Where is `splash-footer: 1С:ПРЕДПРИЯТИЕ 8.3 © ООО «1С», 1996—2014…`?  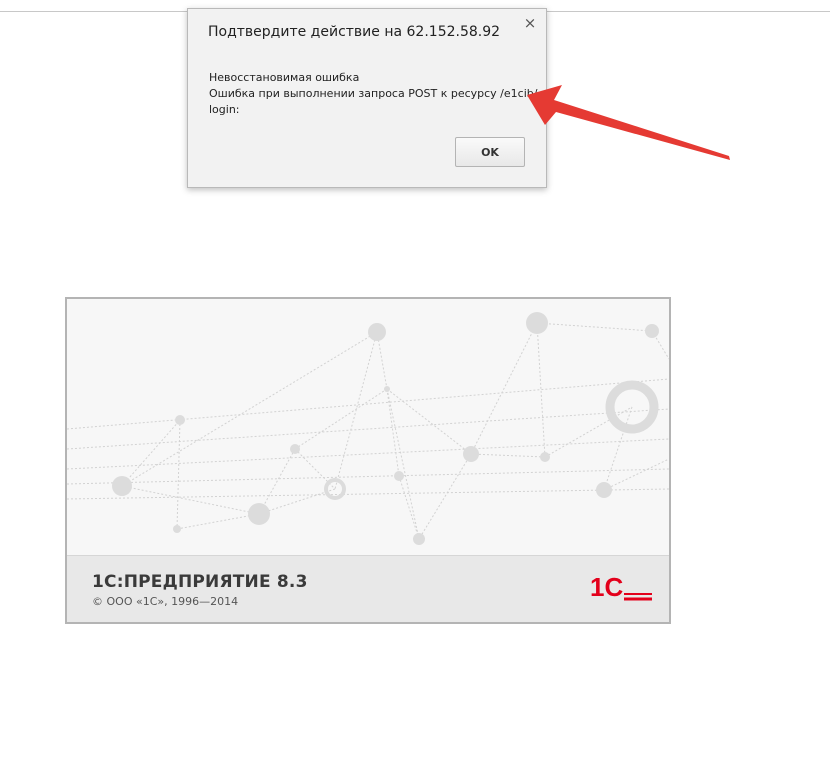 splash-footer: 1С:ПРЕДПРИЯТИЕ 8.3 © ООО «1С», 1996—2014… is located at coordinates (368, 588).